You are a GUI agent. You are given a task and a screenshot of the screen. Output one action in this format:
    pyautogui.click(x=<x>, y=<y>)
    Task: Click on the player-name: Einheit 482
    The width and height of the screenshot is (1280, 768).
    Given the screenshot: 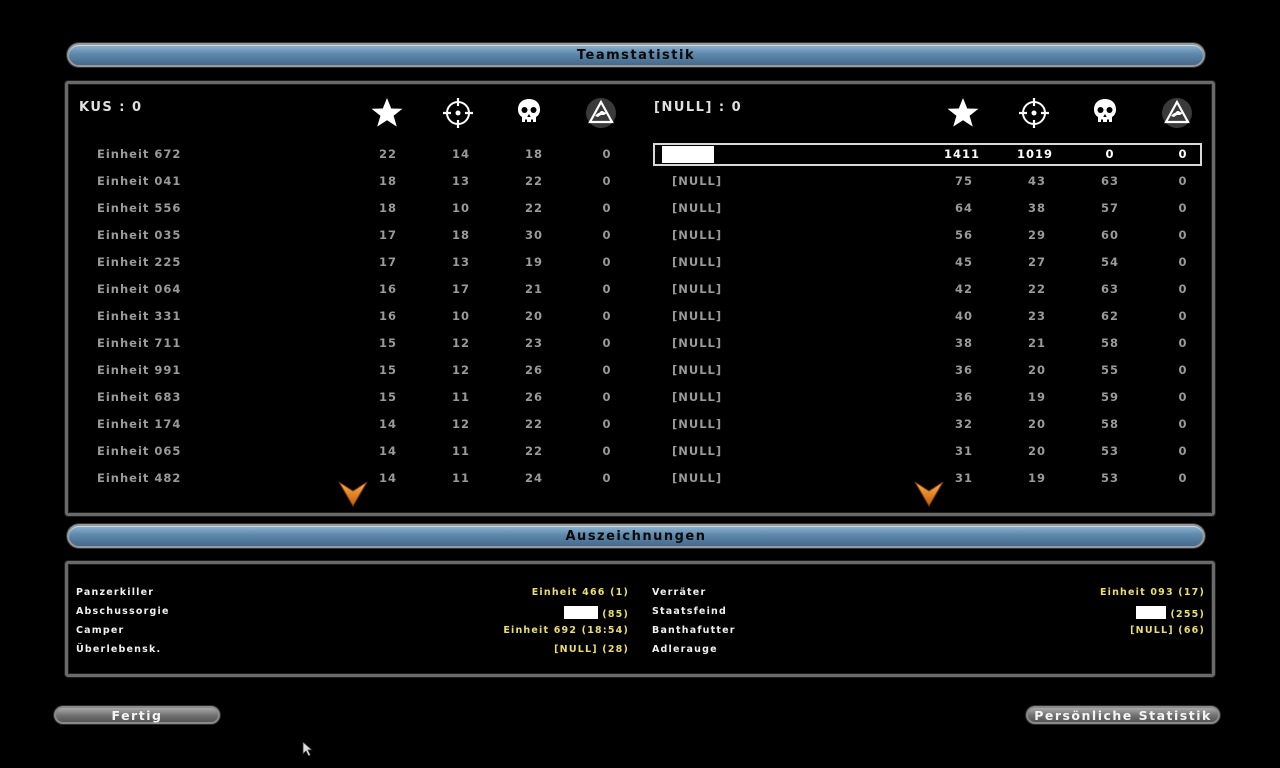 What is the action you would take?
    pyautogui.click(x=139, y=478)
    